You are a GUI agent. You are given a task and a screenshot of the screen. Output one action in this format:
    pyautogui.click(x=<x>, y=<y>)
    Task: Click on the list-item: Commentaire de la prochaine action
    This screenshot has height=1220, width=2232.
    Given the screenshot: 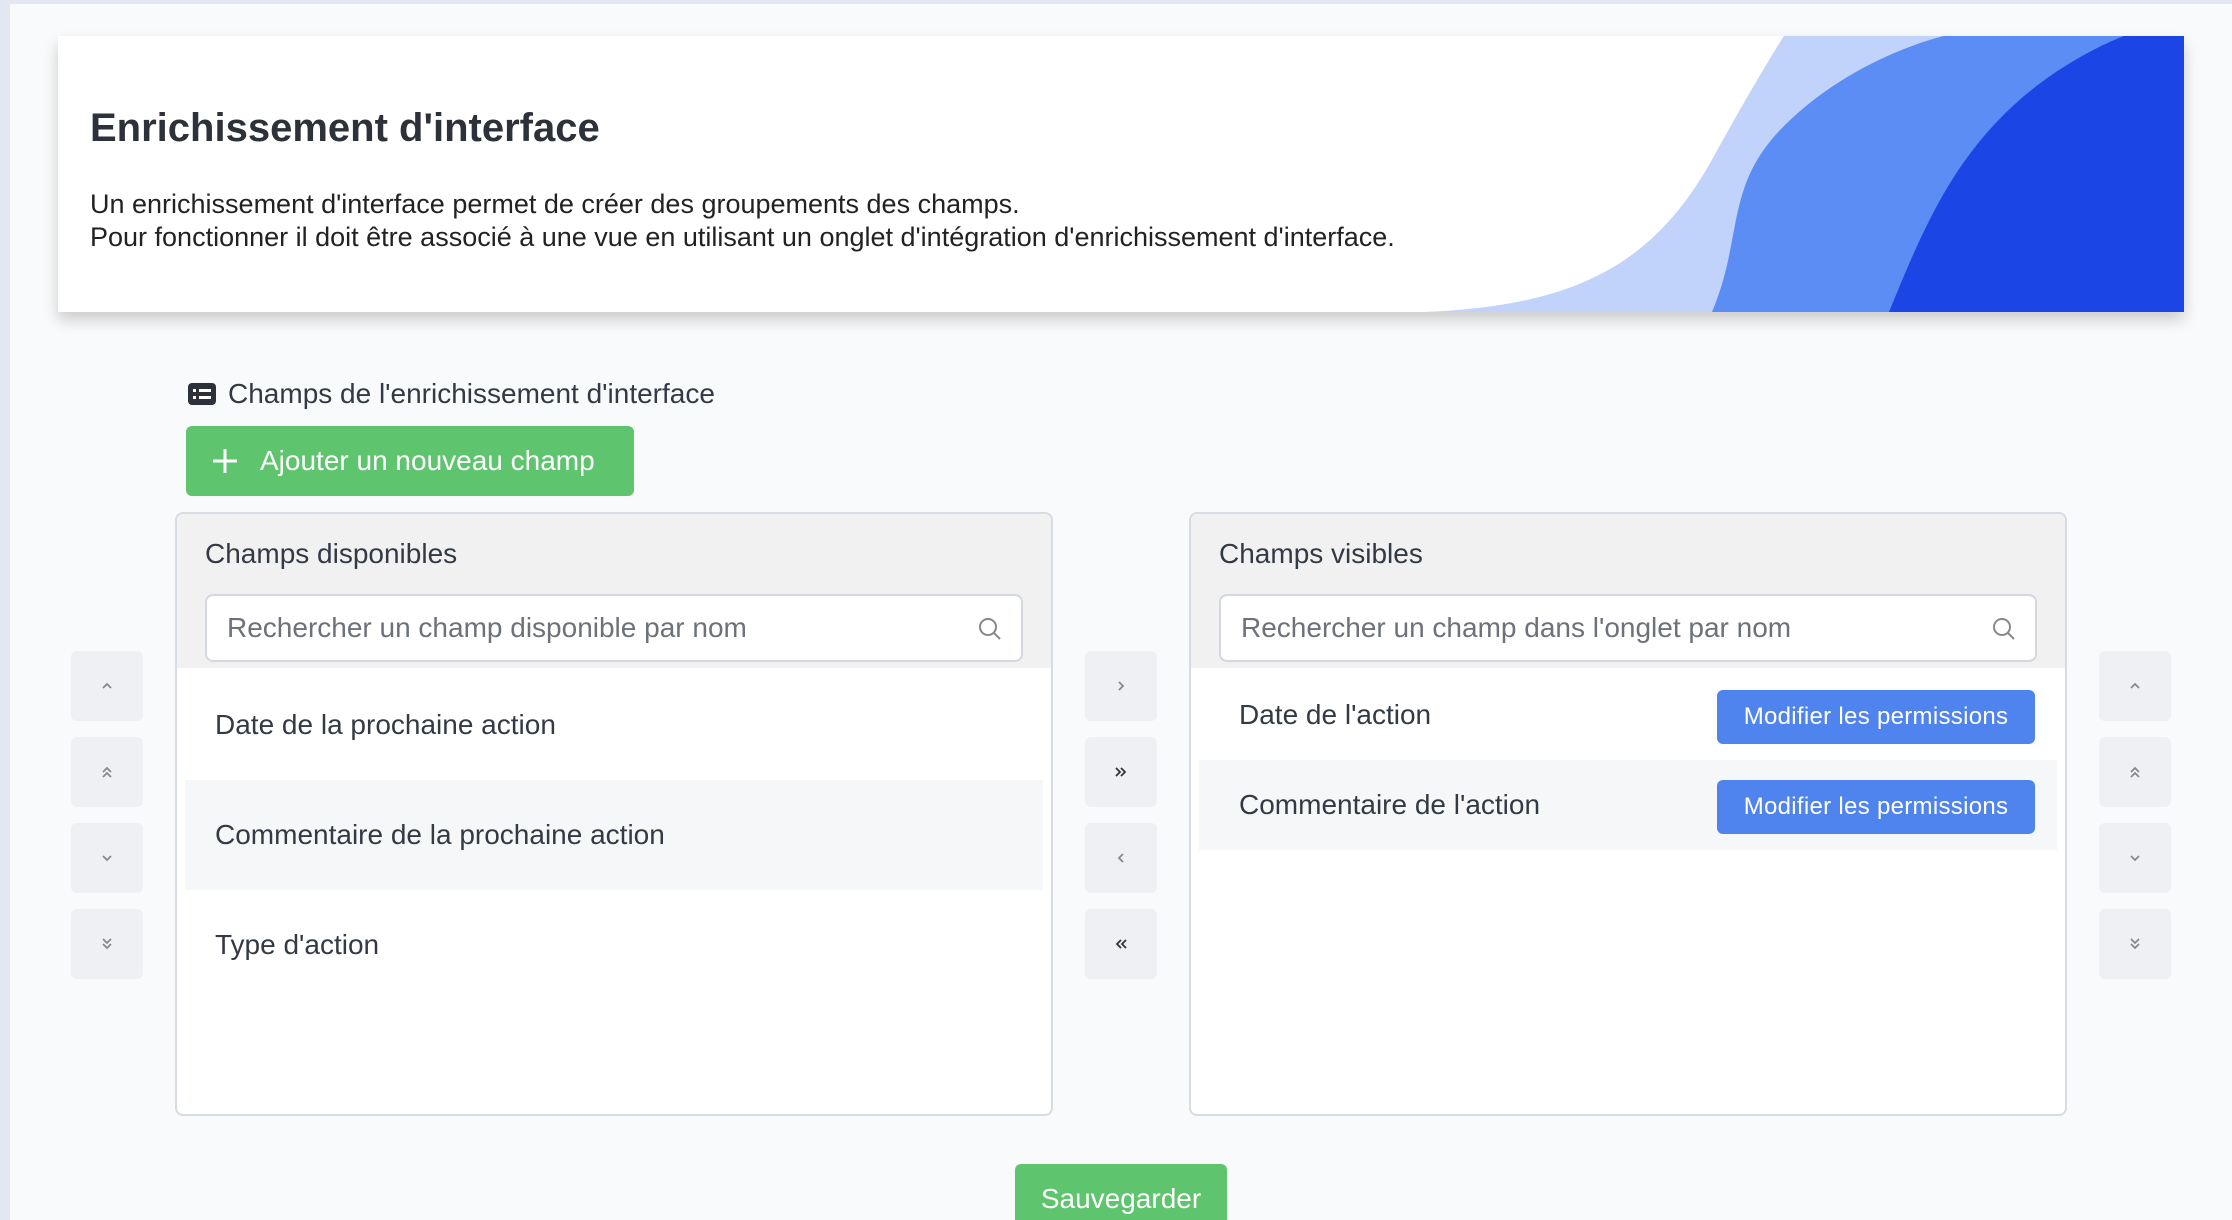 What is the action you would take?
    pyautogui.click(x=614, y=835)
    